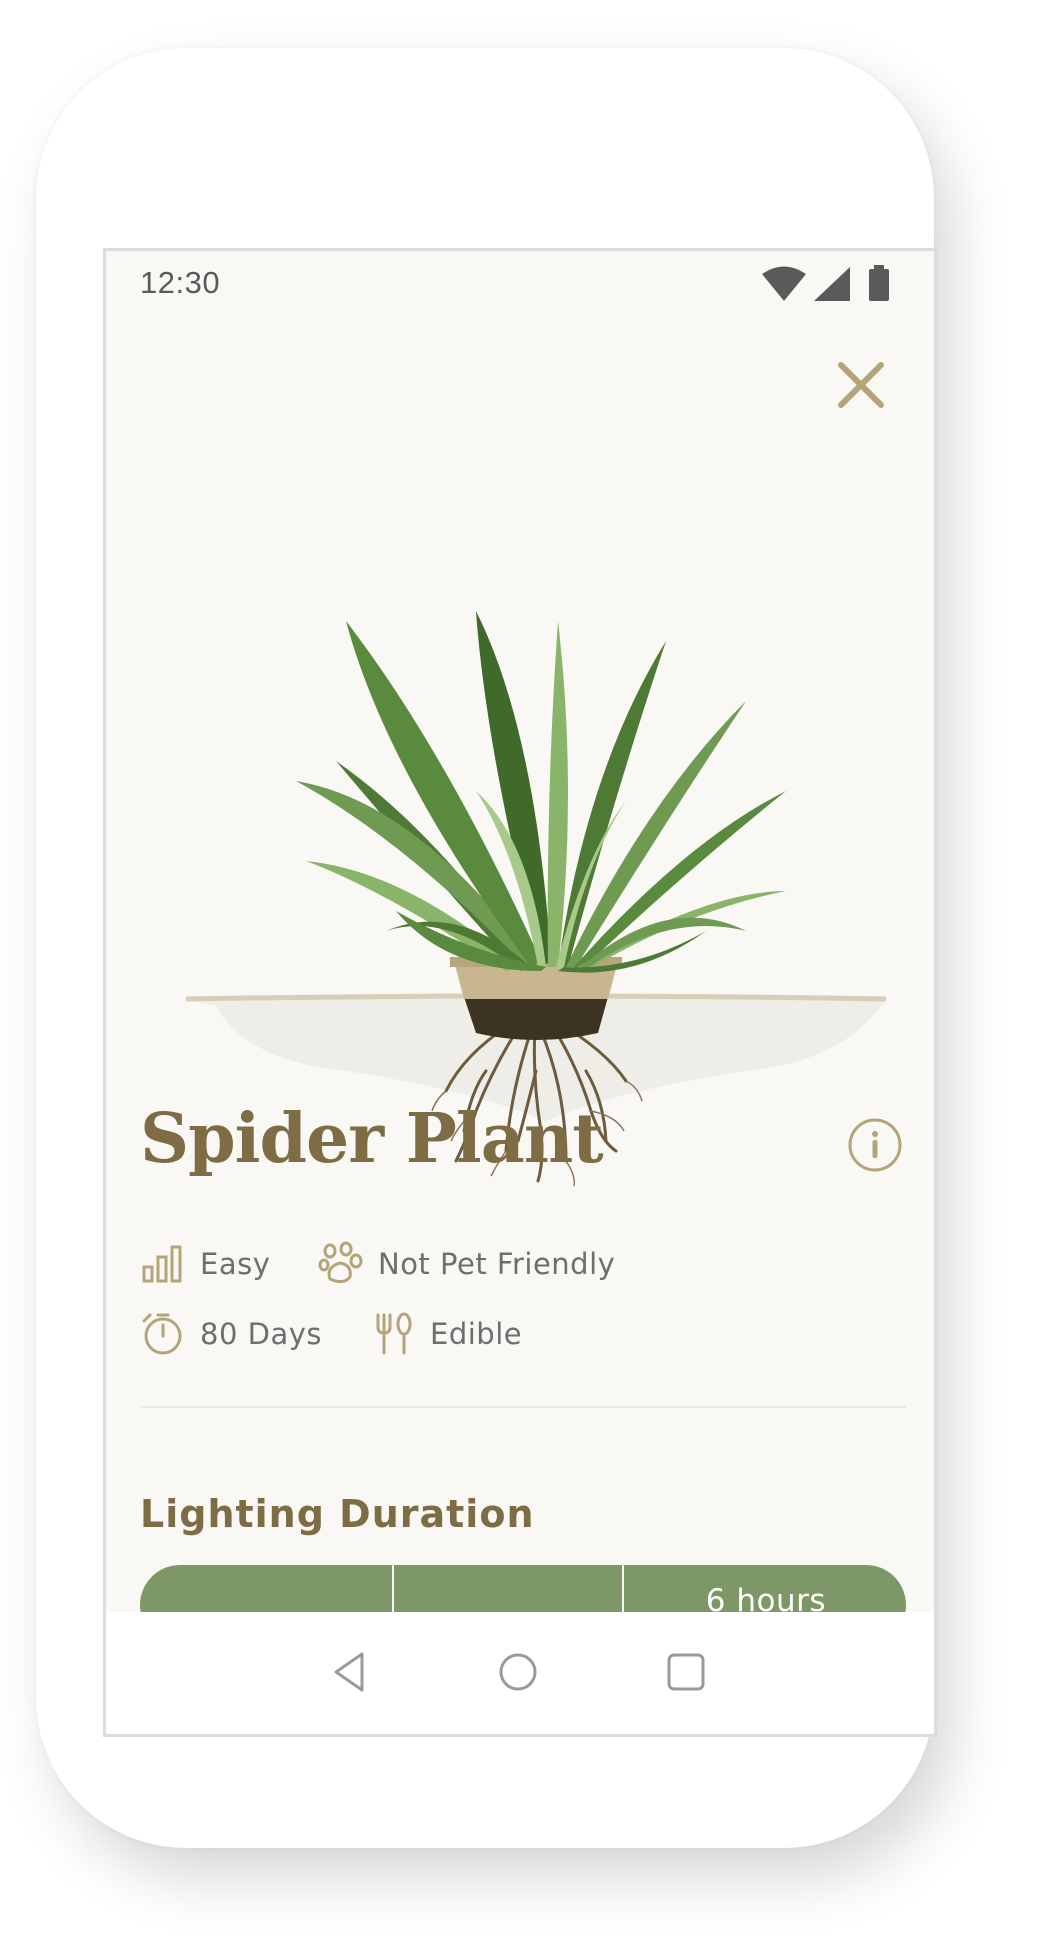 Image resolution: width=1044 pixels, height=1944 pixels. I want to click on attribute-label: Easy, so click(235, 1264).